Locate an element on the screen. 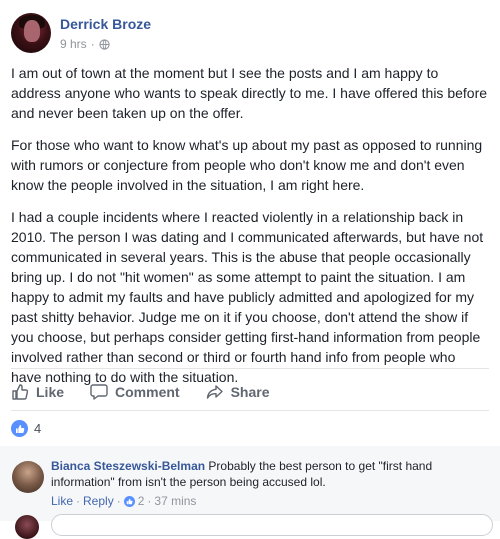  comment-reply-link: Reply is located at coordinates (98, 501).